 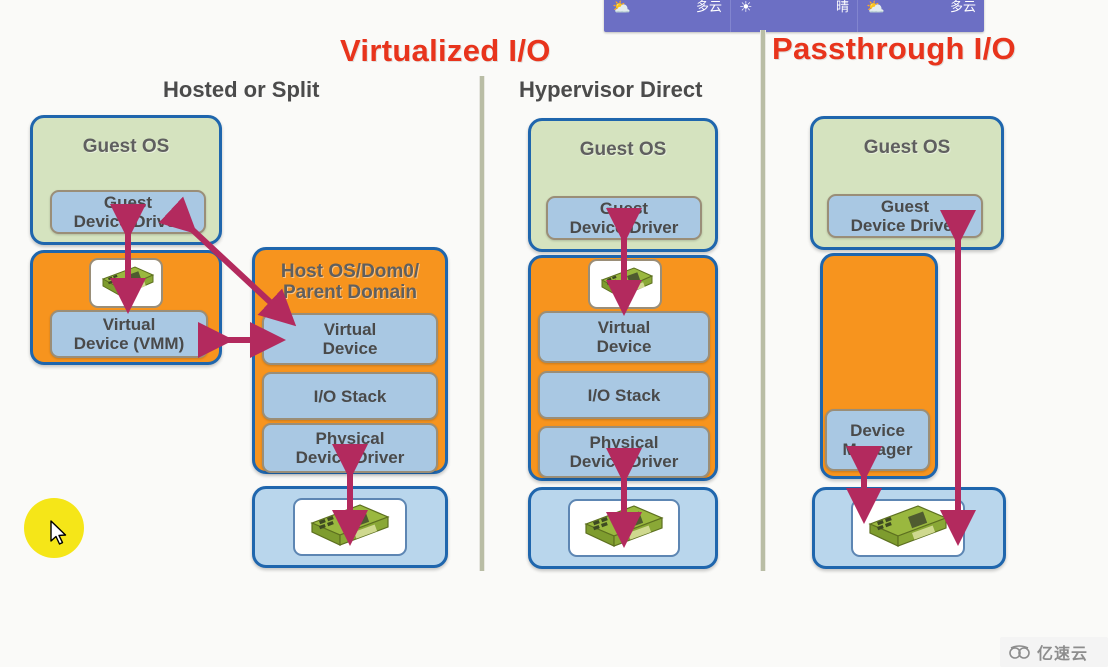 I want to click on col1-physical-device-driver: Physical Device Driver, so click(x=350, y=448).